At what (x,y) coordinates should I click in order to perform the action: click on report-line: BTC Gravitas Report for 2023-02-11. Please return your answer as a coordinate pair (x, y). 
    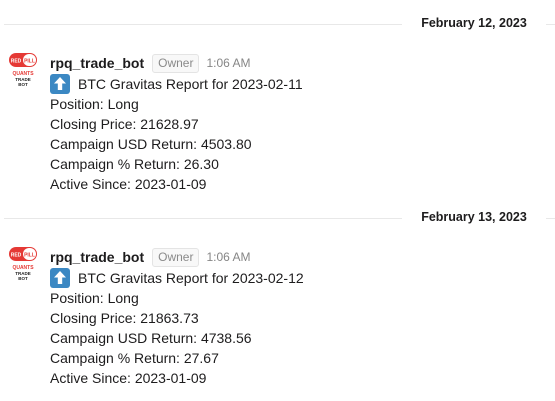
    Looking at the image, I should click on (176, 84).